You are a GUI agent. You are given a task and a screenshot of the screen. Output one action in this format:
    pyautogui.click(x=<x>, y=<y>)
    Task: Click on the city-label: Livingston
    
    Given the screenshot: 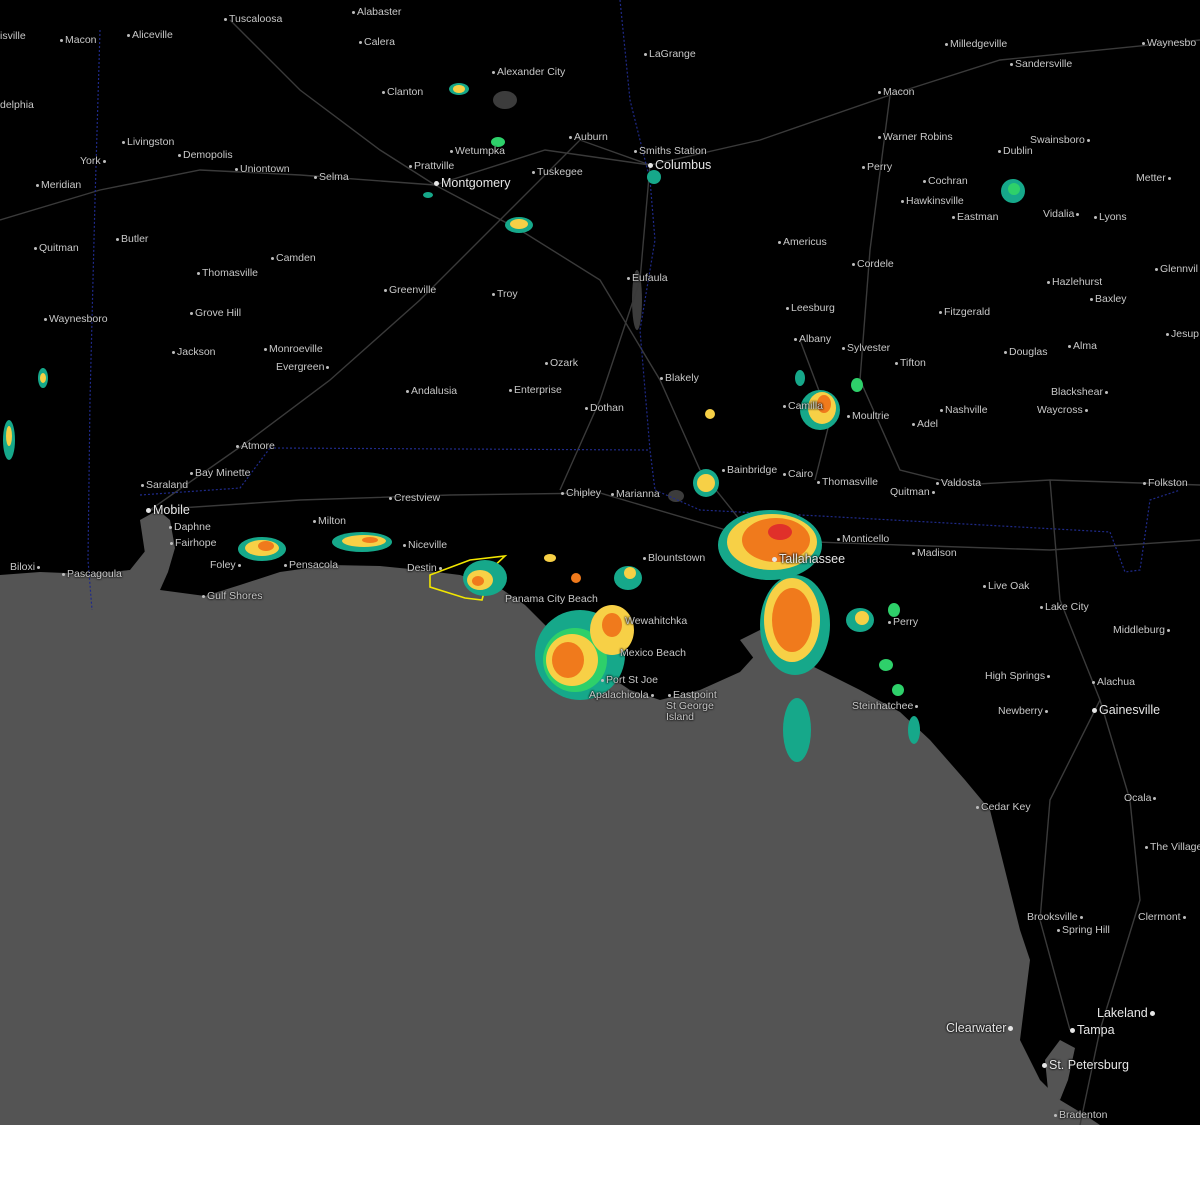 What is the action you would take?
    pyautogui.click(x=147, y=142)
    